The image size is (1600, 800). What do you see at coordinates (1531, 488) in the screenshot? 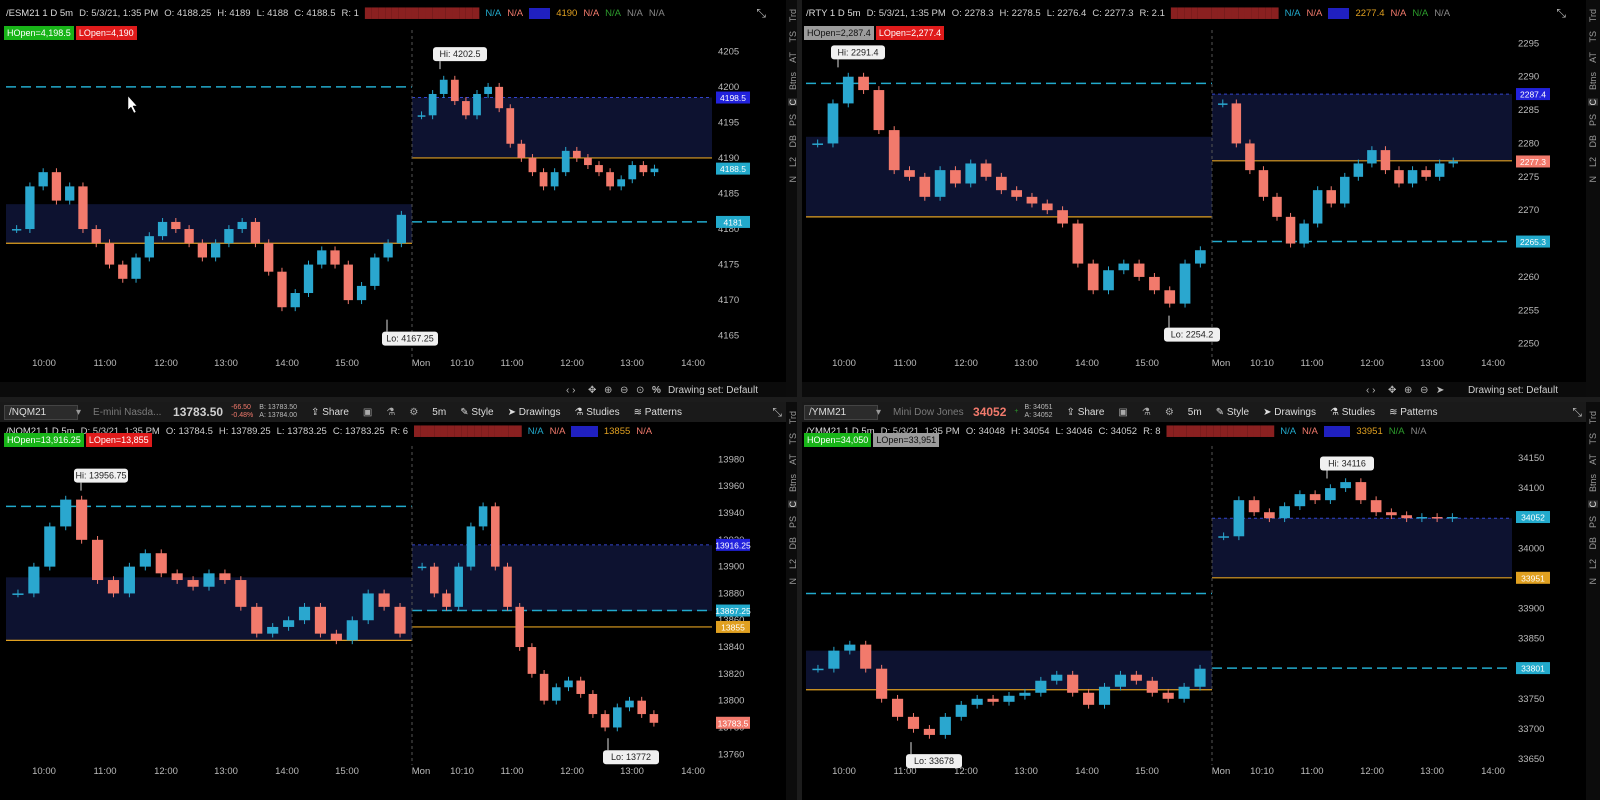
I see `y-axis-tick: 34100` at bounding box center [1531, 488].